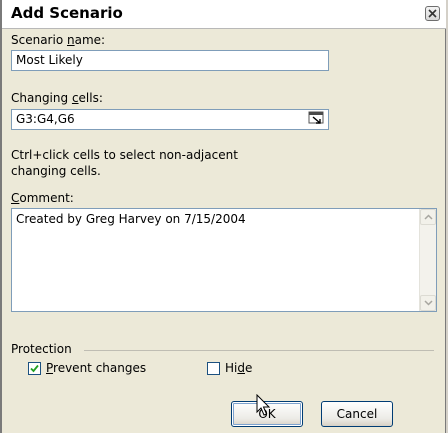 The width and height of the screenshot is (448, 433). I want to click on hint-line-2: changing cells., so click(56, 171).